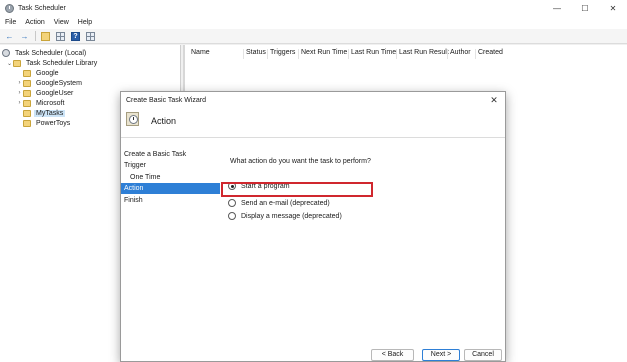  Describe the element at coordinates (313, 36) in the screenshot. I see `toolbar: ← → ?` at that location.